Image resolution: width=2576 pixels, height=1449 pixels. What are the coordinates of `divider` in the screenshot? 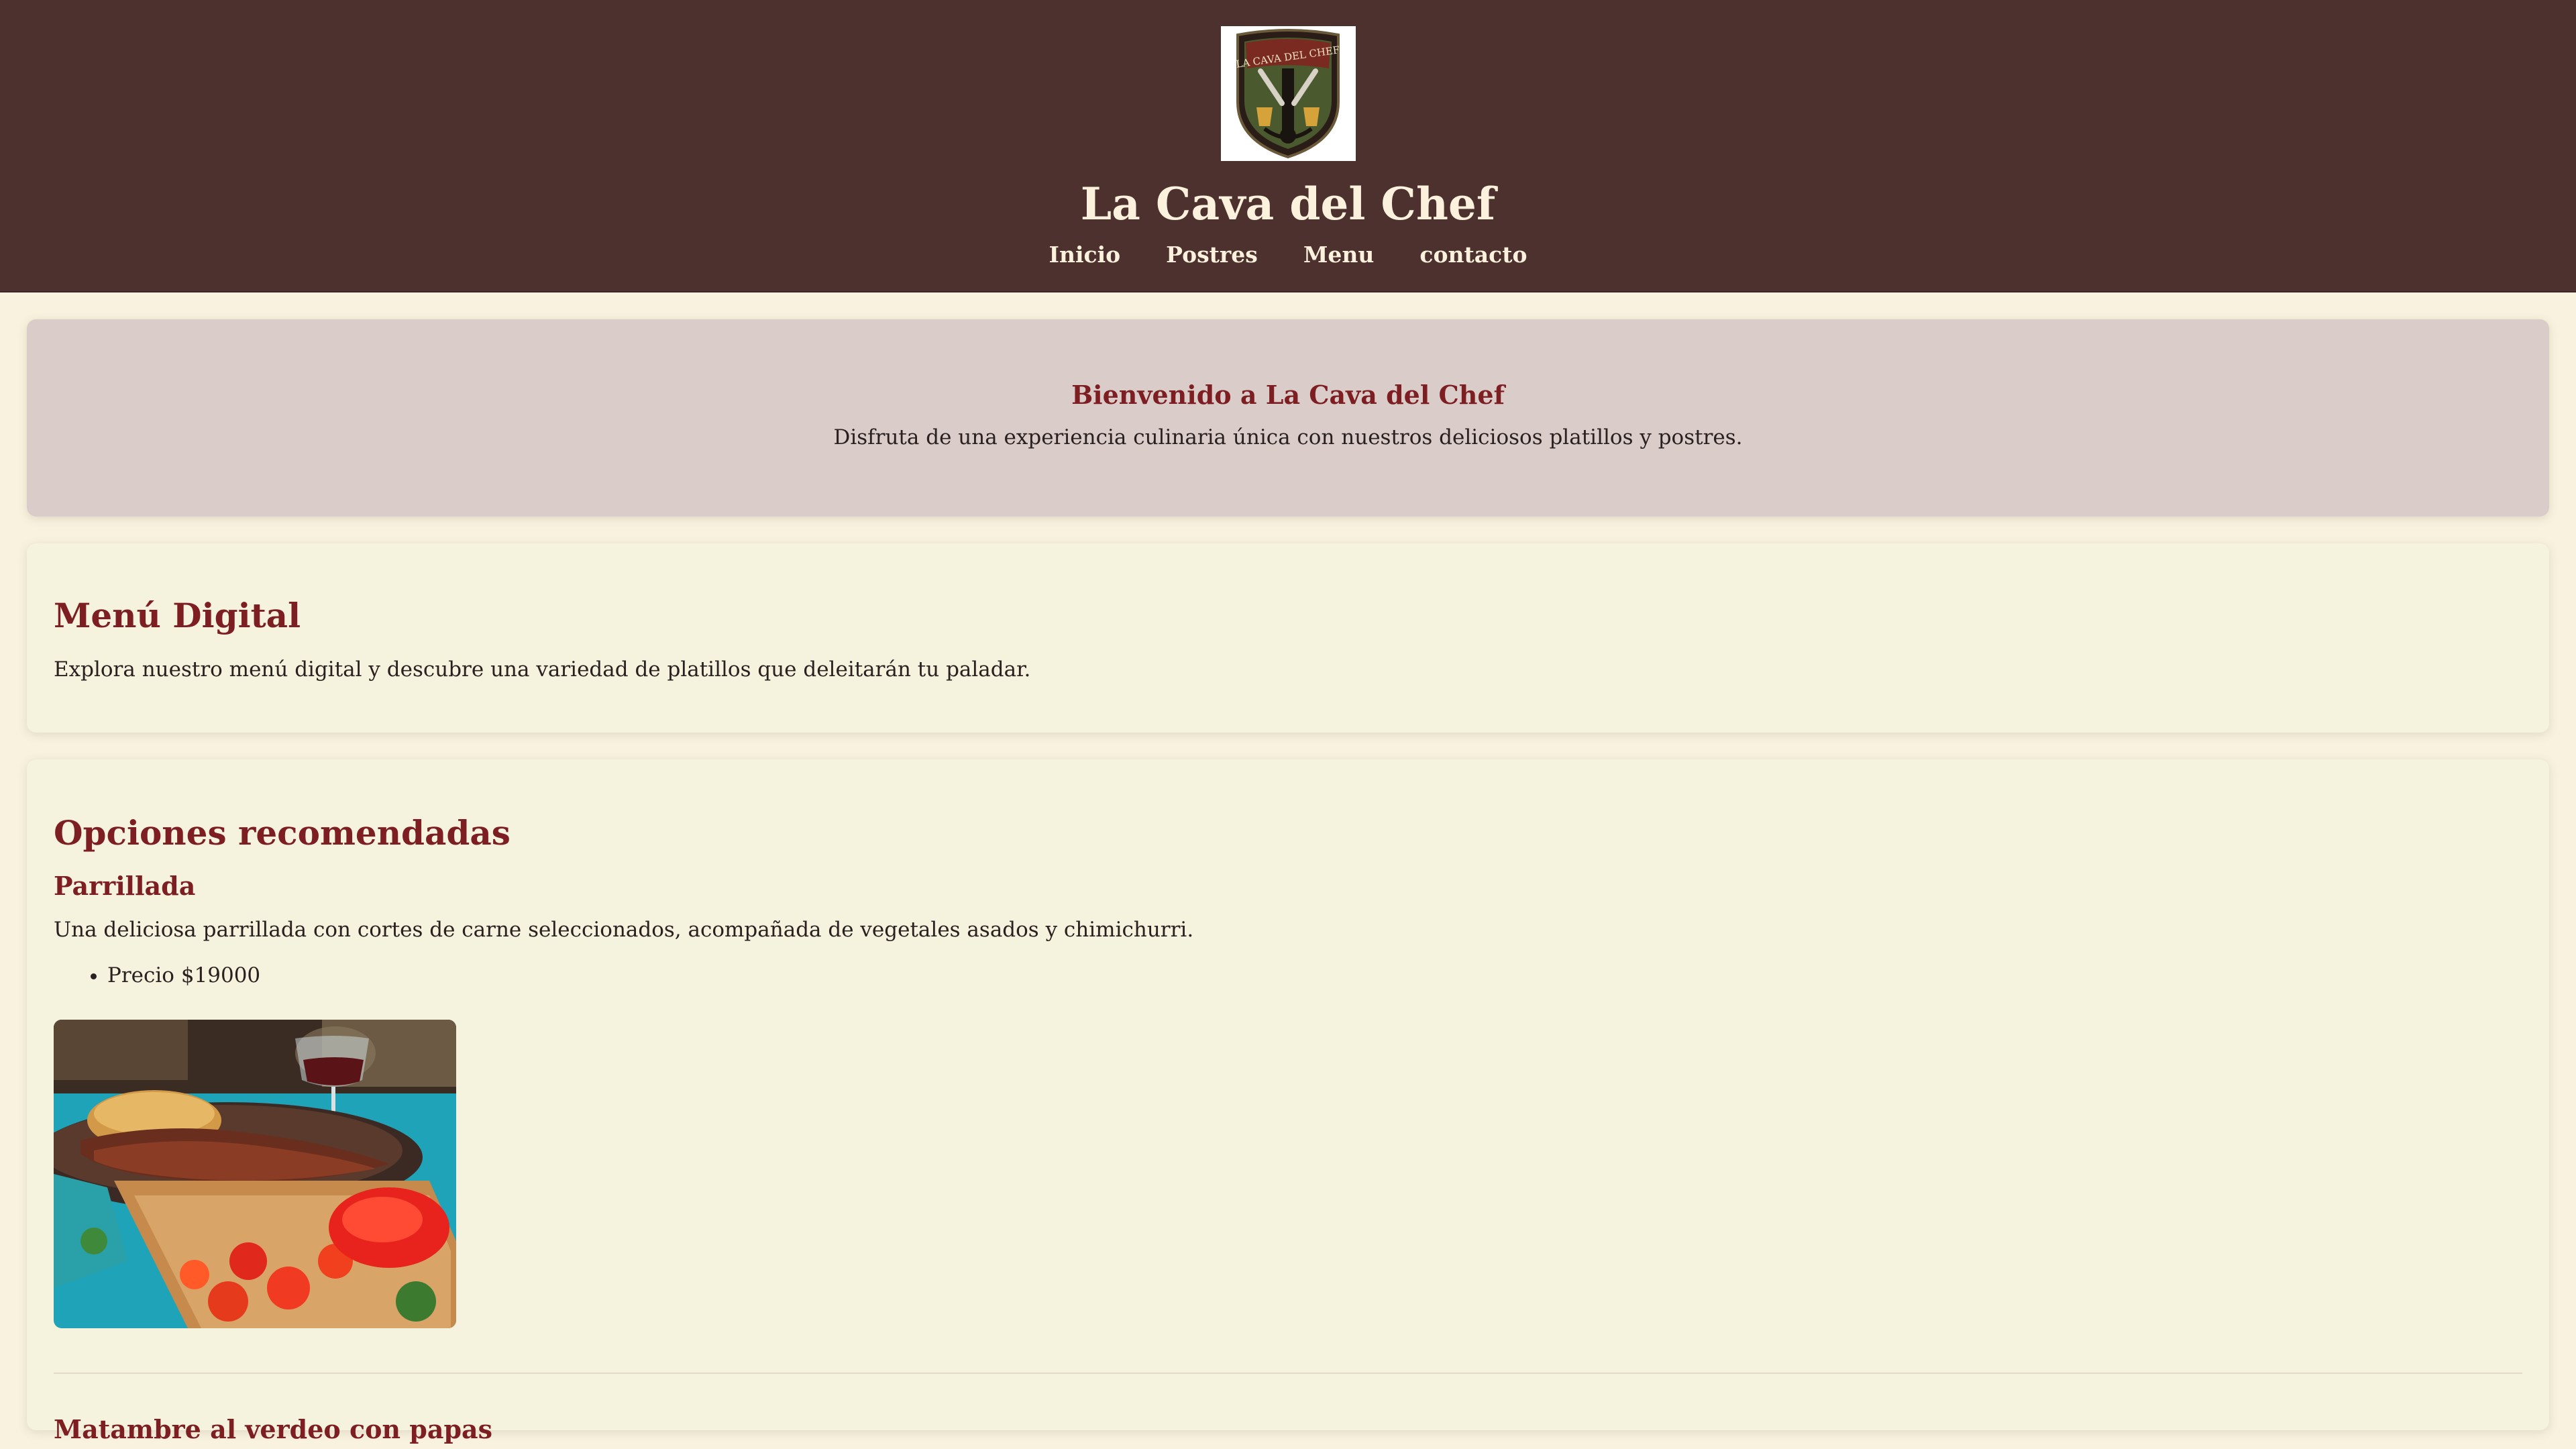 It's located at (1288, 1373).